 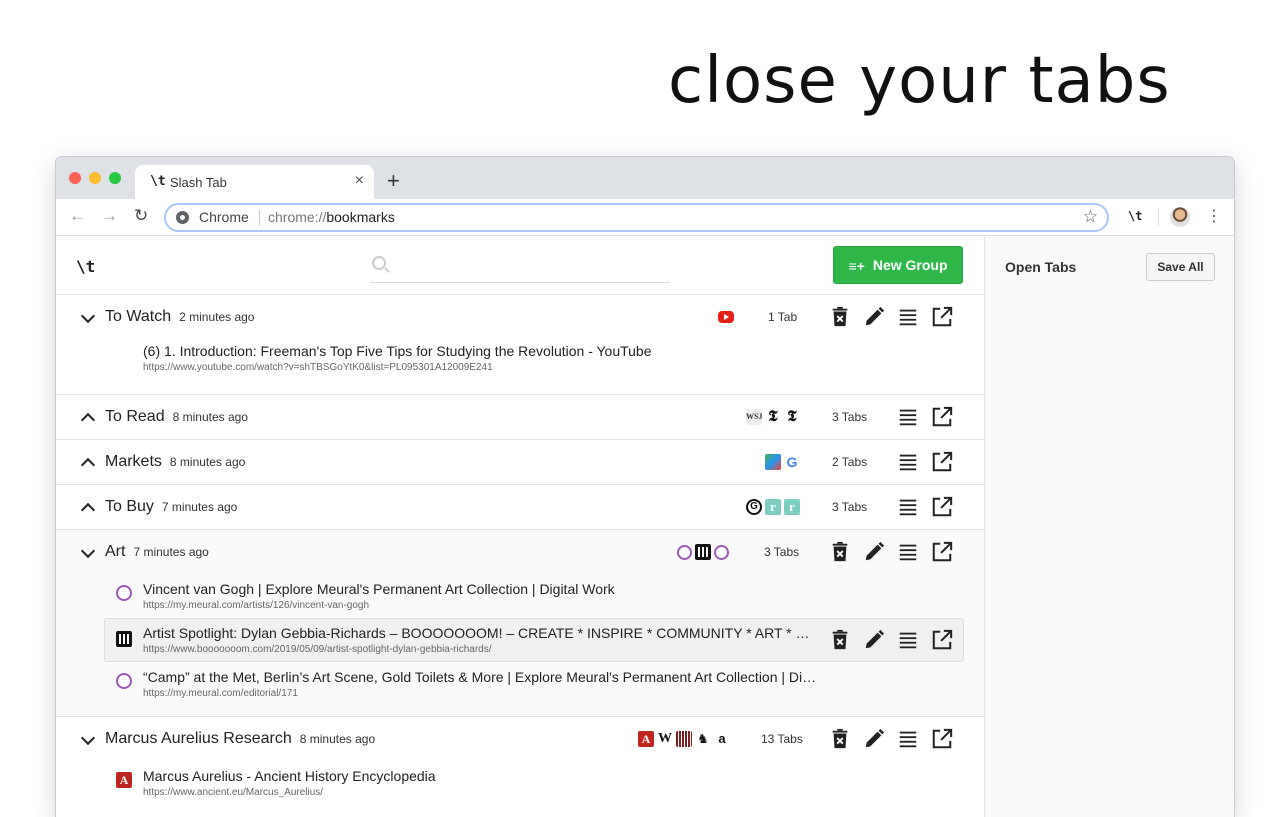 I want to click on reload-icon: ↻, so click(x=141, y=216).